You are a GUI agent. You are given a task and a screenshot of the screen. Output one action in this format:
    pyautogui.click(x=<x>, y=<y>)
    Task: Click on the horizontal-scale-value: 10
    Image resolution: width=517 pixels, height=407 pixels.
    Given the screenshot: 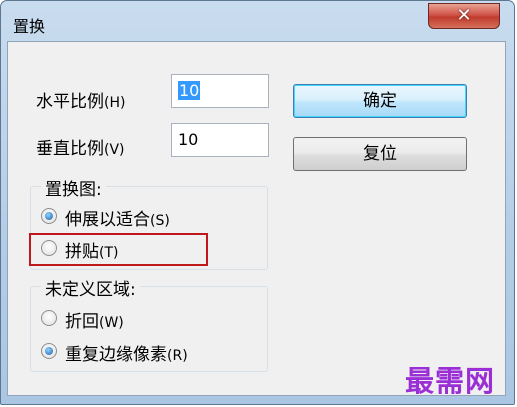 What is the action you would take?
    pyautogui.click(x=189, y=90)
    